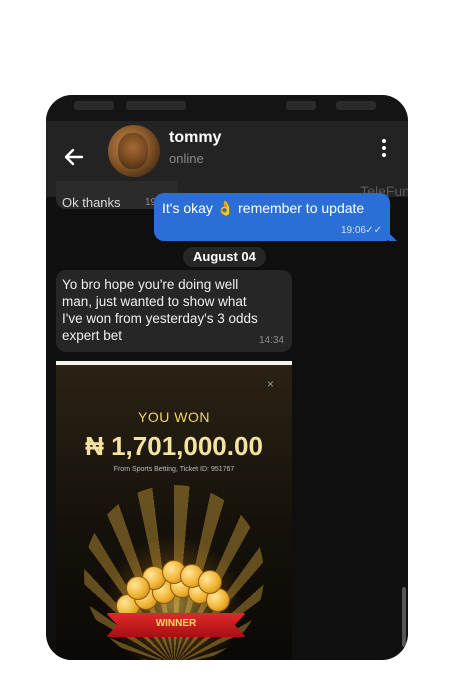 The height and width of the screenshot is (680, 470). I want to click on close-icon: ×, so click(270, 384).